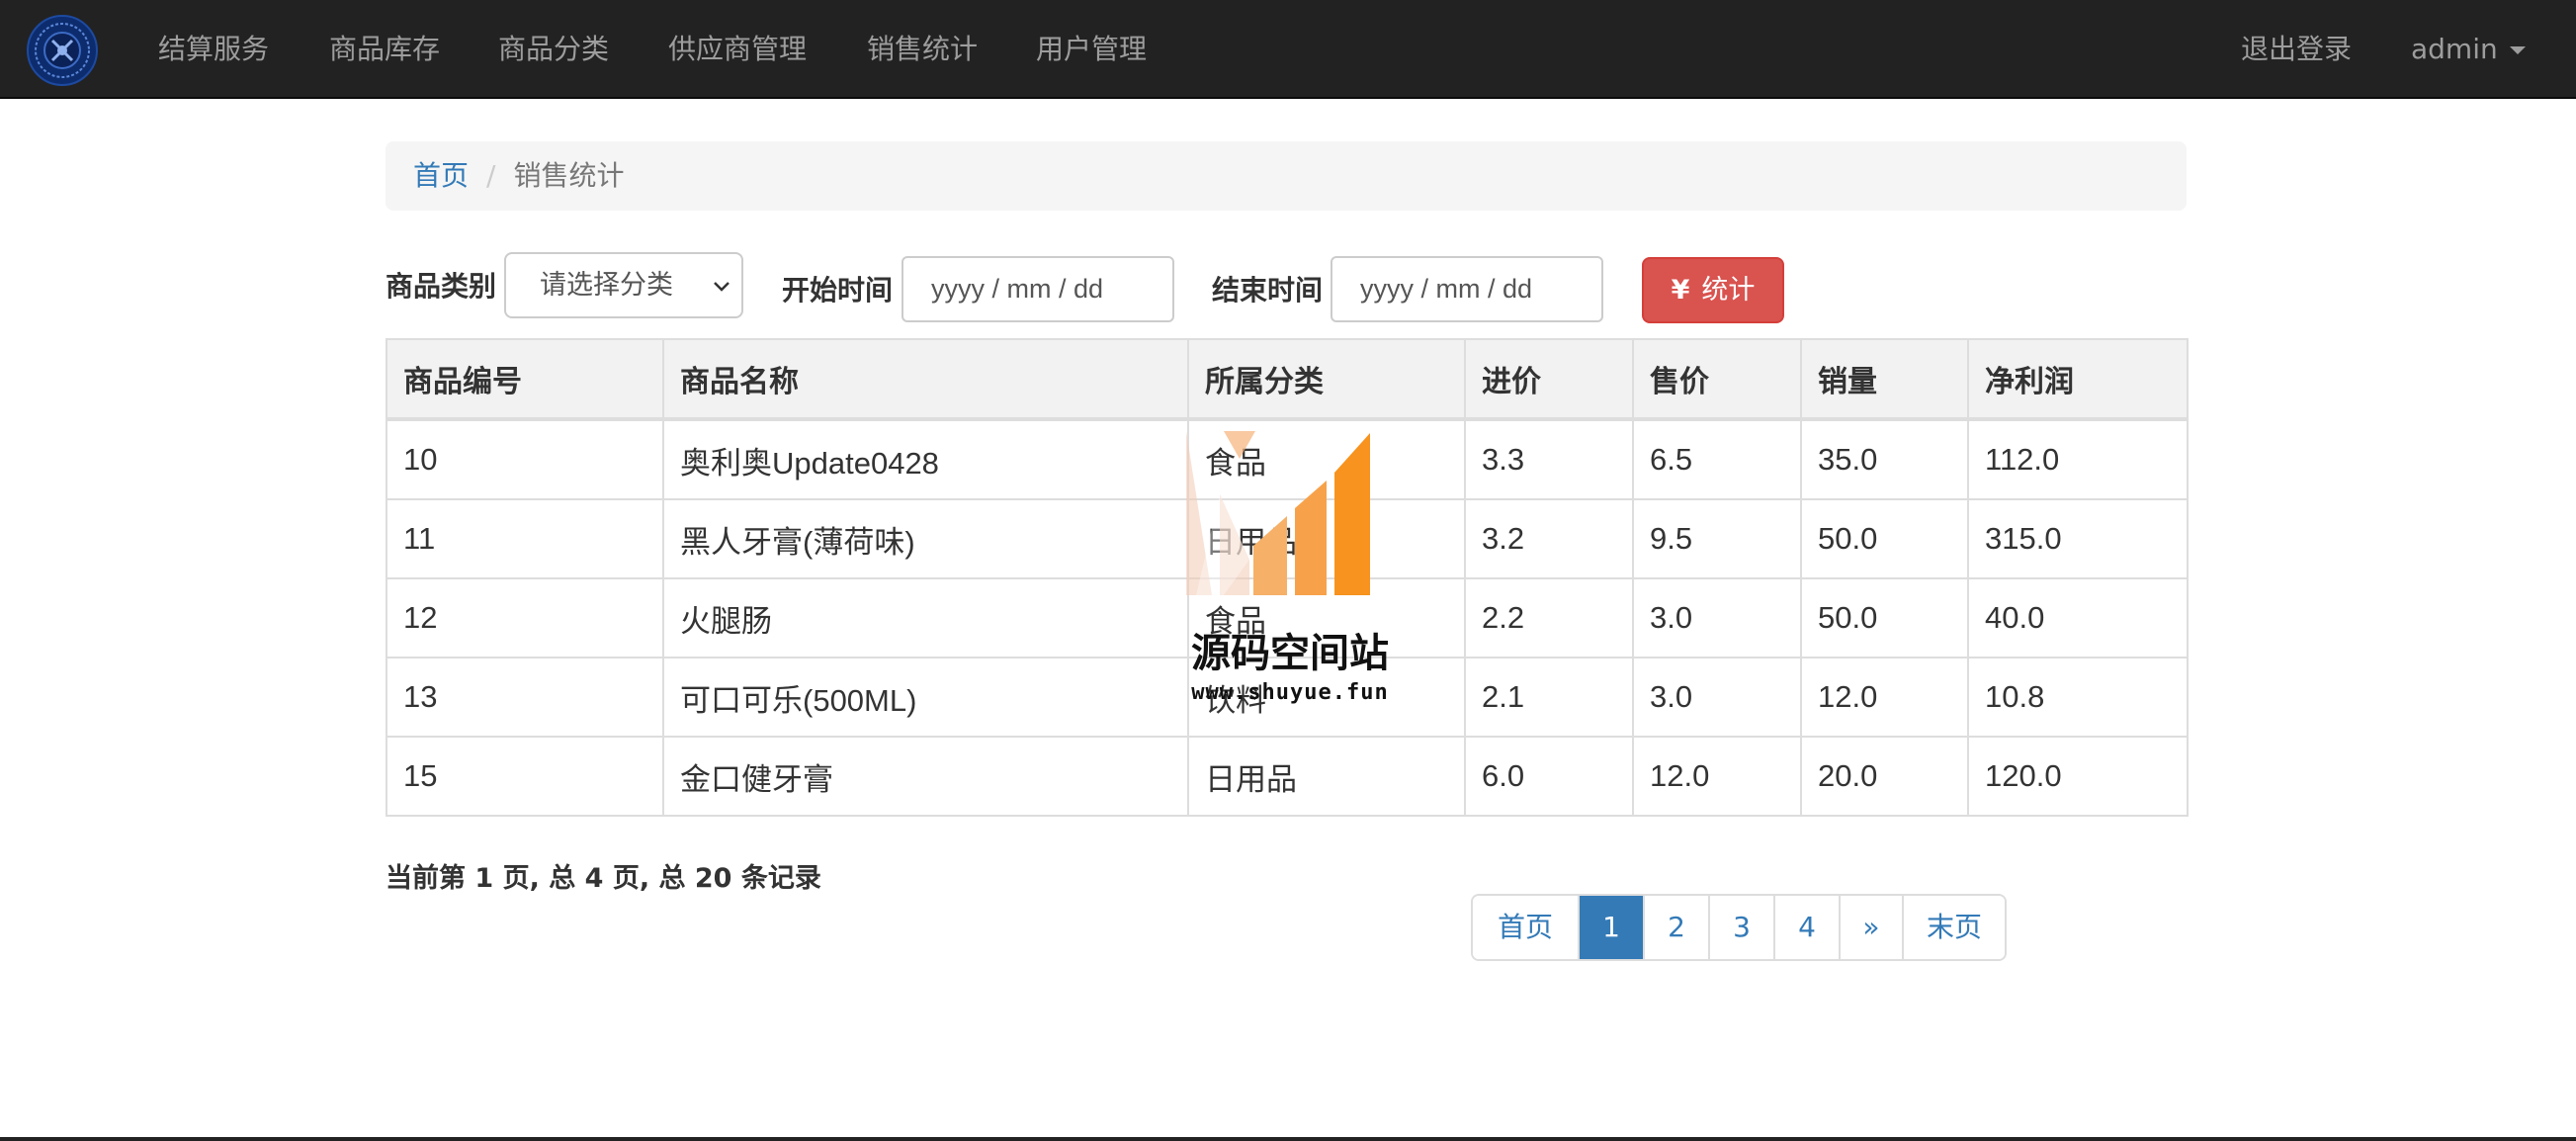  I want to click on header-product-name: 商品名称, so click(925, 379).